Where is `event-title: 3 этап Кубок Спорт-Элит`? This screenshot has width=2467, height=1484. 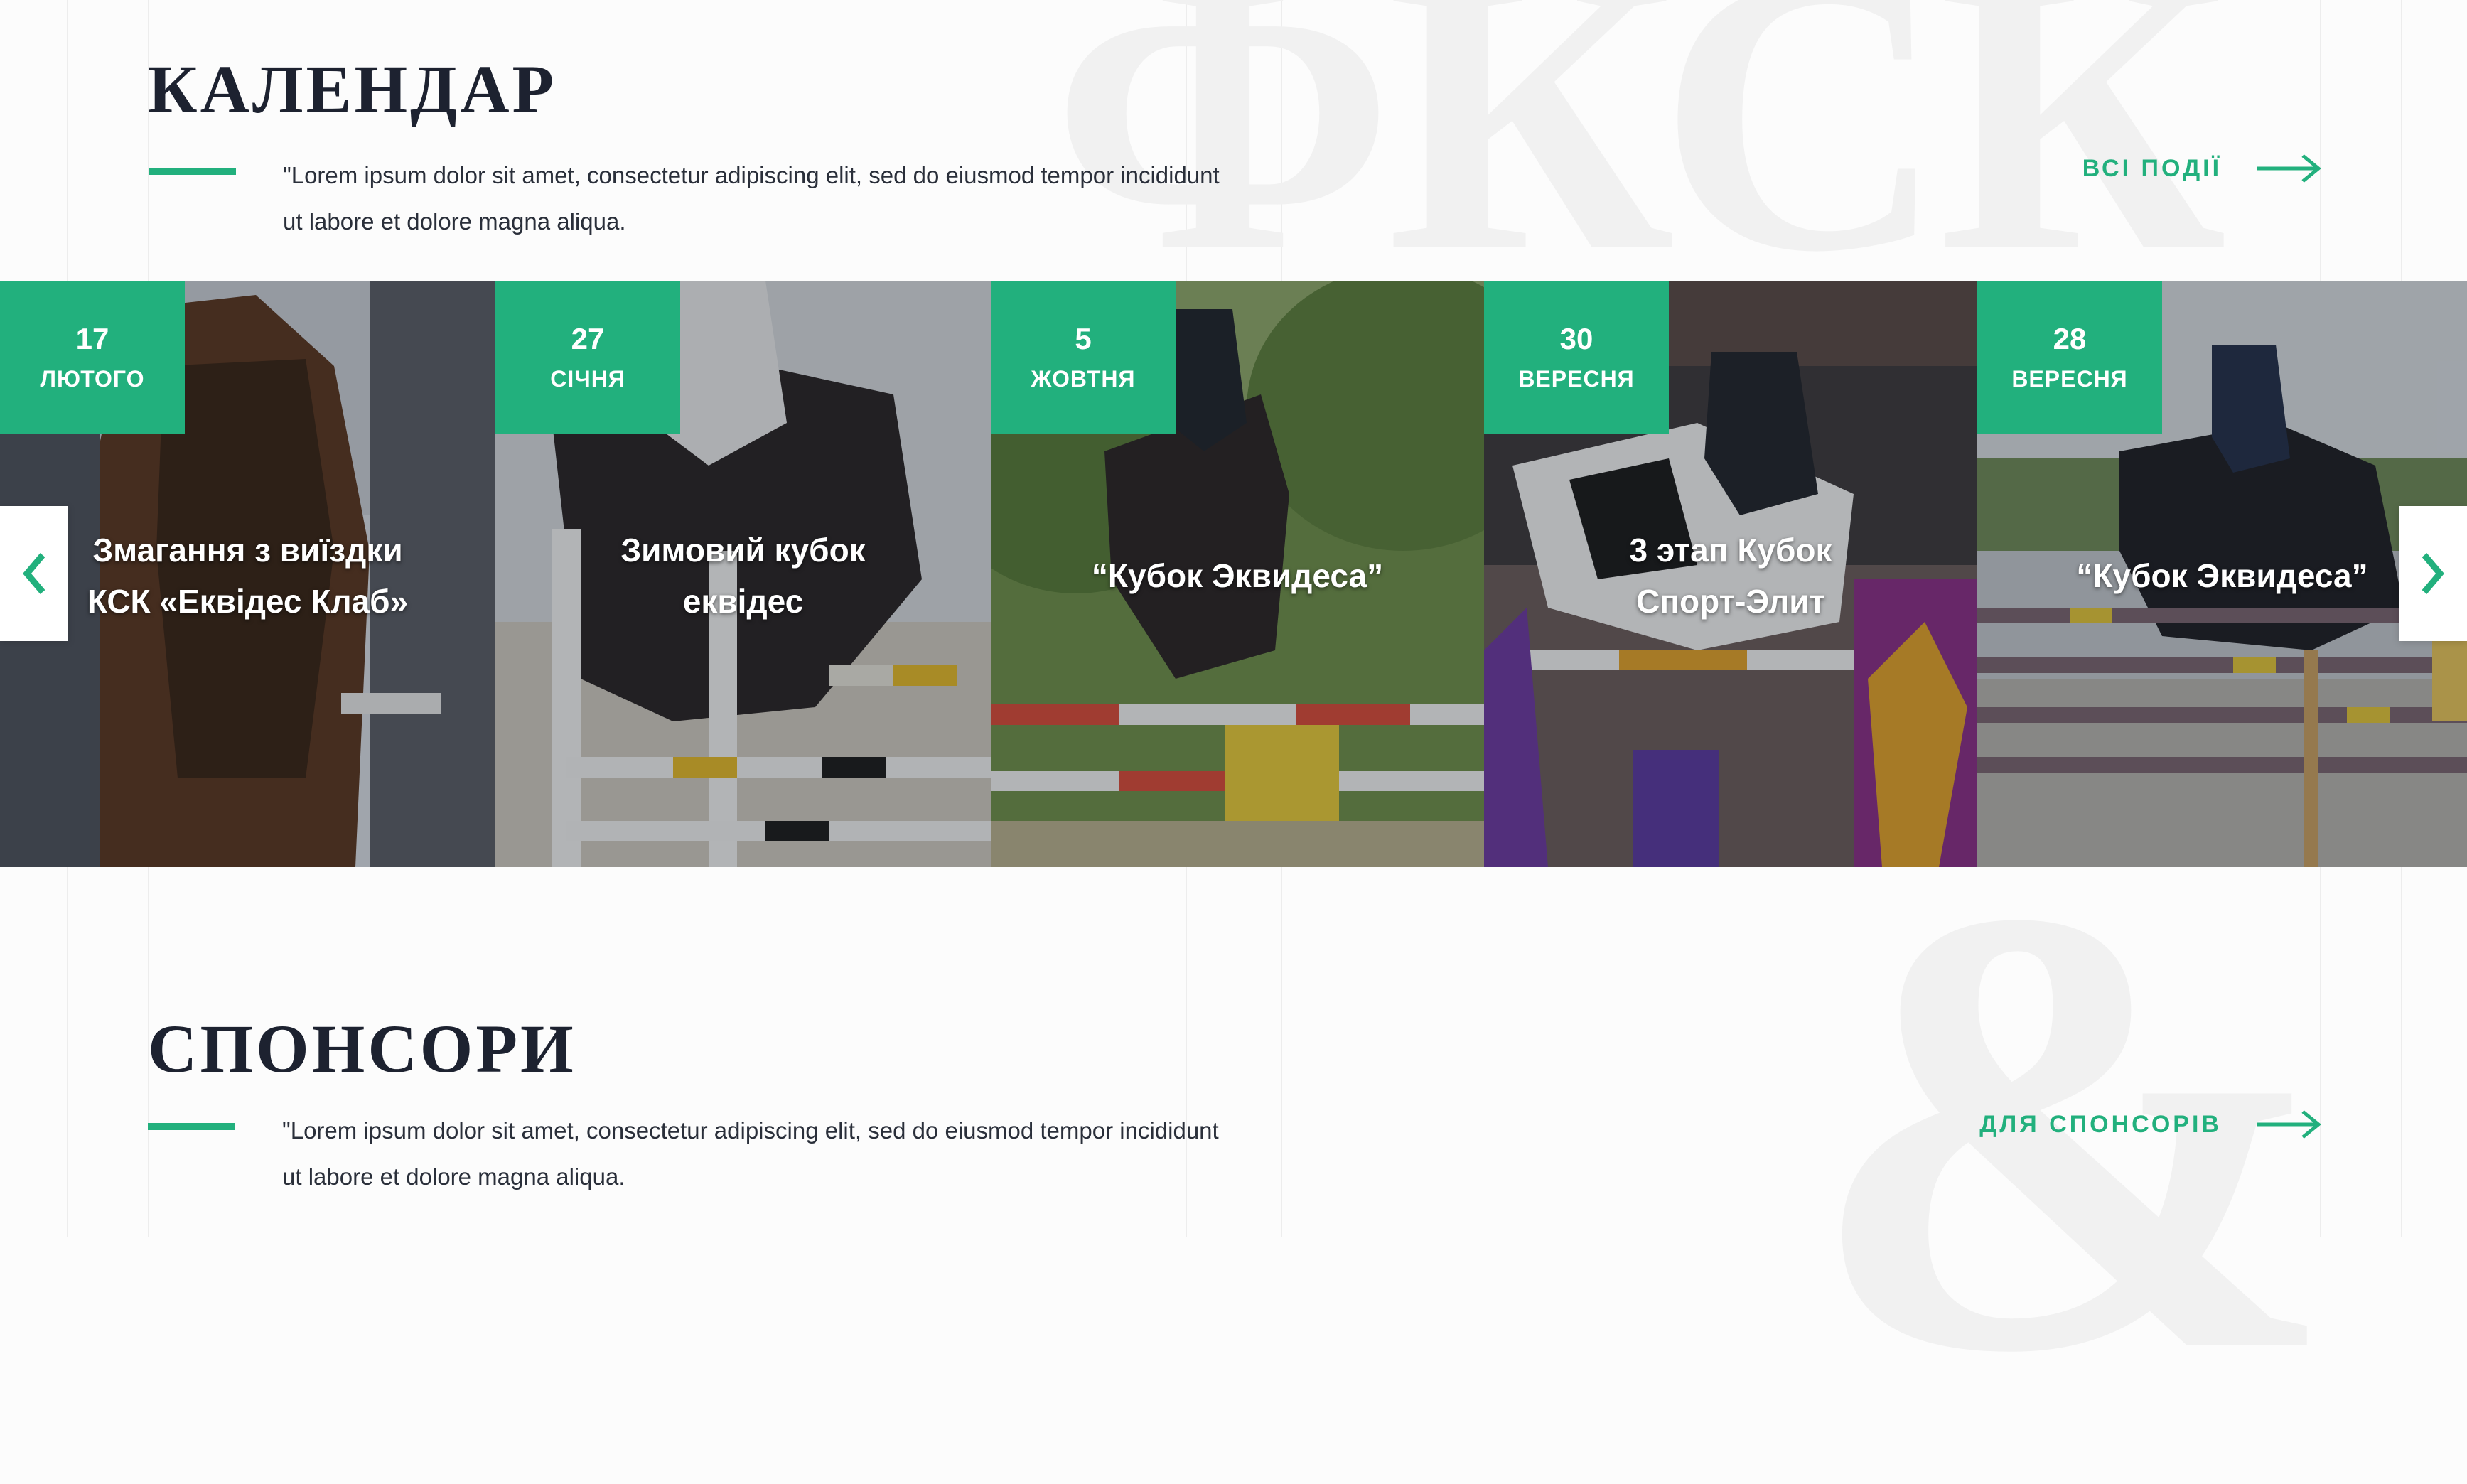 event-title: 3 этап Кубок Спорт-Элит is located at coordinates (1730, 575).